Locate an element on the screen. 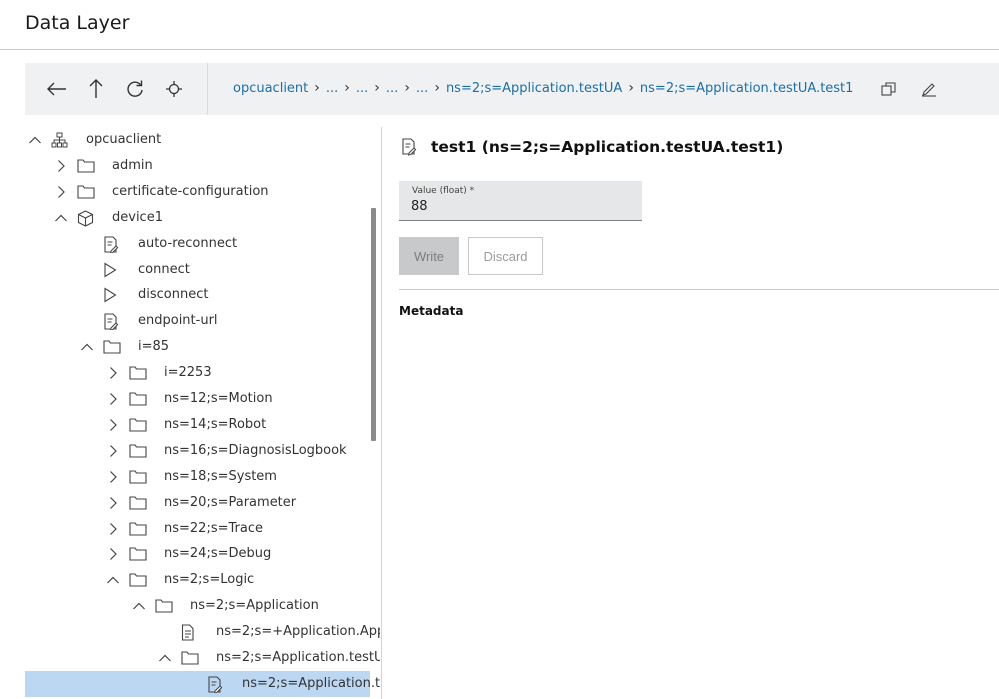 This screenshot has width=999, height=699. tree-node-label: ns=24;s=Debug is located at coordinates (218, 554).